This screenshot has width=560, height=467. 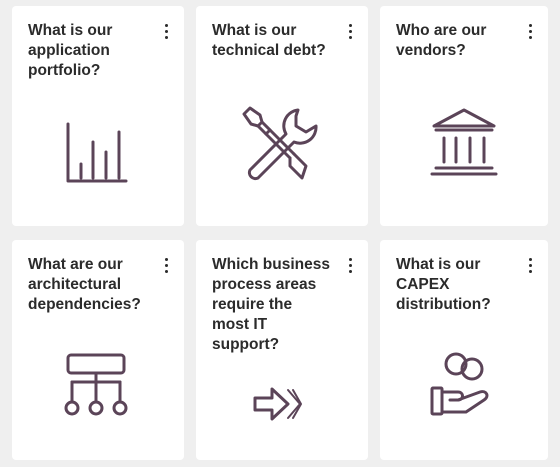 I want to click on bar-chart-icon, so click(x=96, y=152).